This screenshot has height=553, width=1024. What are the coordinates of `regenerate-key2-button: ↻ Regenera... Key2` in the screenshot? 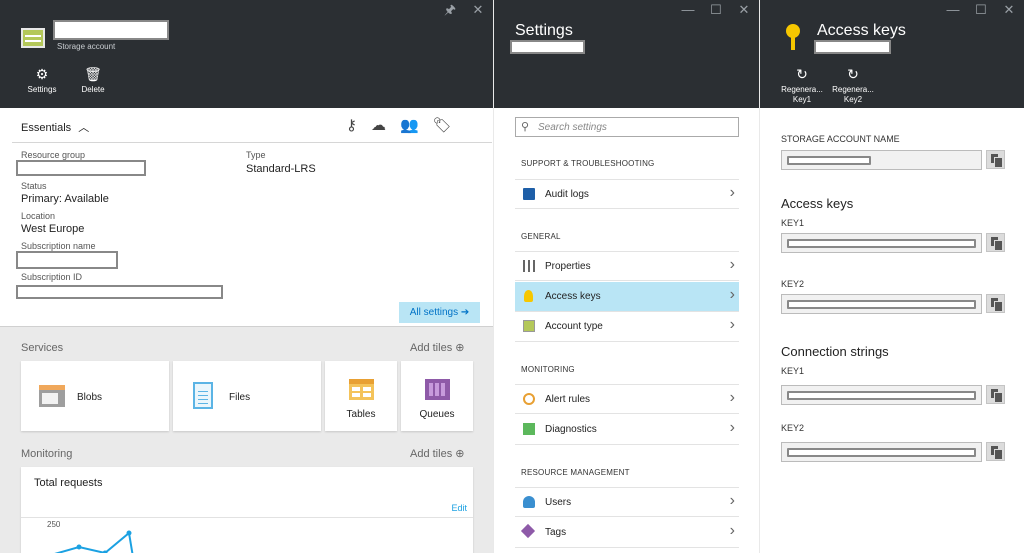 It's located at (853, 85).